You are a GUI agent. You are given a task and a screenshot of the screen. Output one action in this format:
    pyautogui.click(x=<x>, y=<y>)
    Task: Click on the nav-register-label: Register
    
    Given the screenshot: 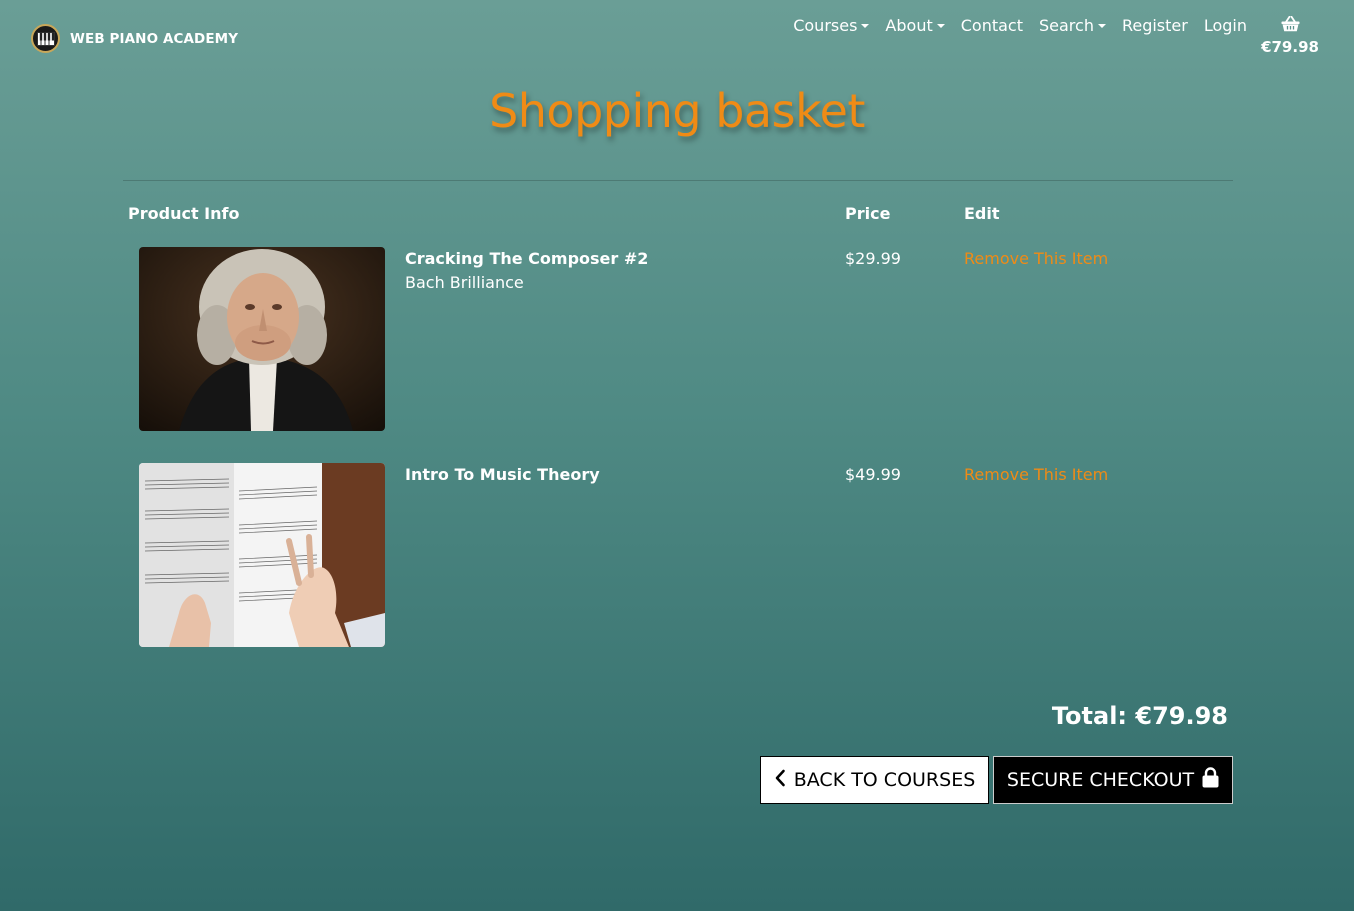 What is the action you would take?
    pyautogui.click(x=1154, y=25)
    